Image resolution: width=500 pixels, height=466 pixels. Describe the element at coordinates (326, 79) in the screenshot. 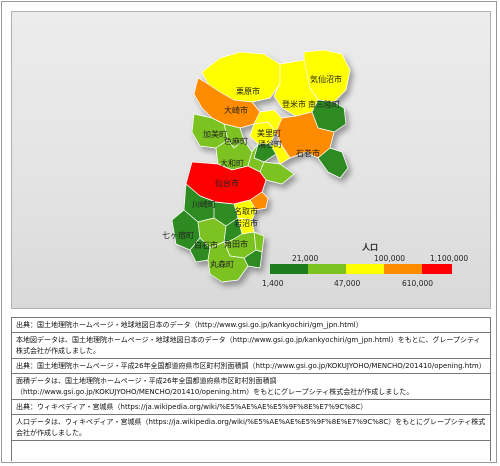

I see `label-kesennuma: 気仙沼市` at that location.